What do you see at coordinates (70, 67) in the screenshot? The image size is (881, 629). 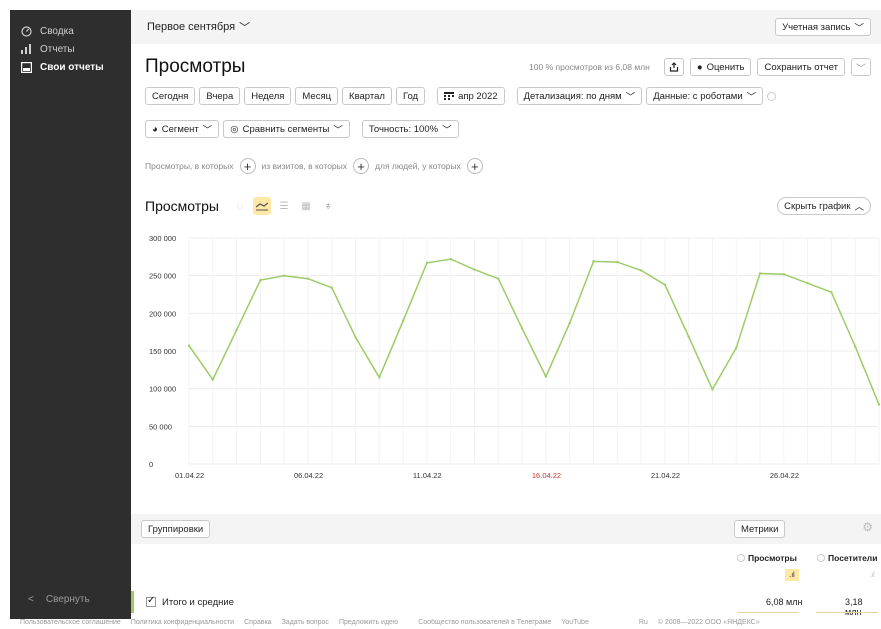 I see `sidebar-item-custom-reports: Свои отчеты` at bounding box center [70, 67].